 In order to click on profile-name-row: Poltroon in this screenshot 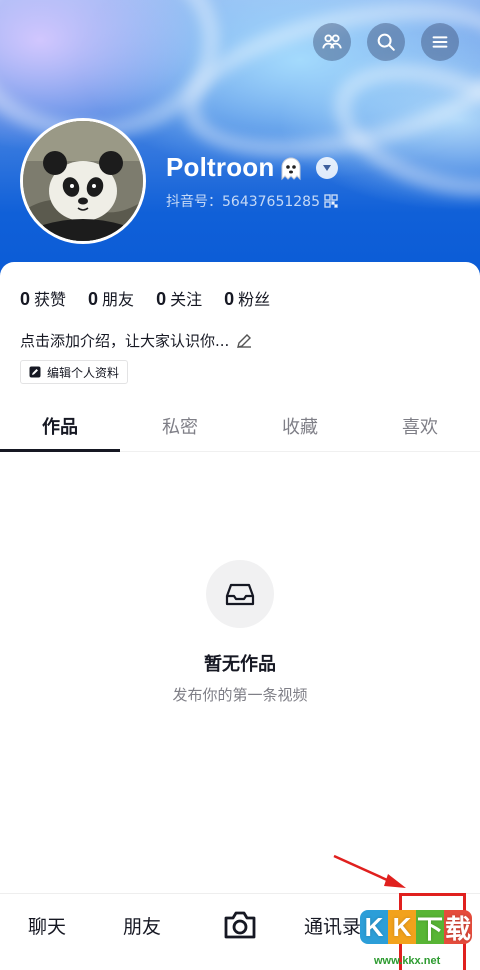, I will do `click(252, 167)`.